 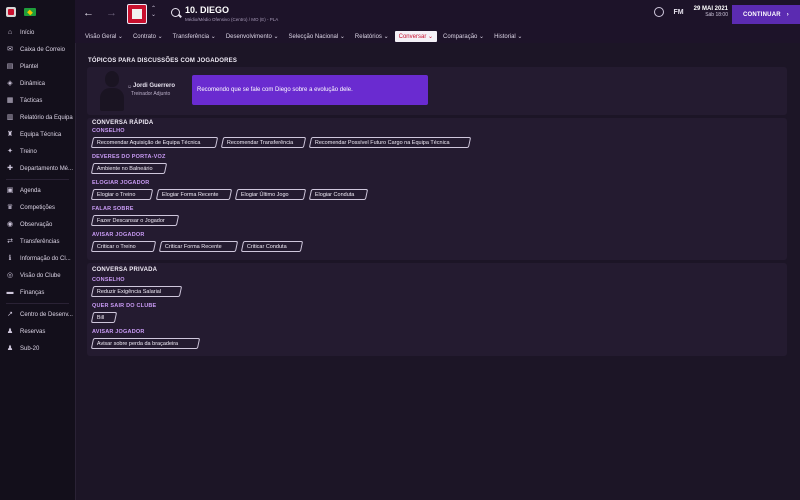 I want to click on chevron-right-icon: ›, so click(x=787, y=14).